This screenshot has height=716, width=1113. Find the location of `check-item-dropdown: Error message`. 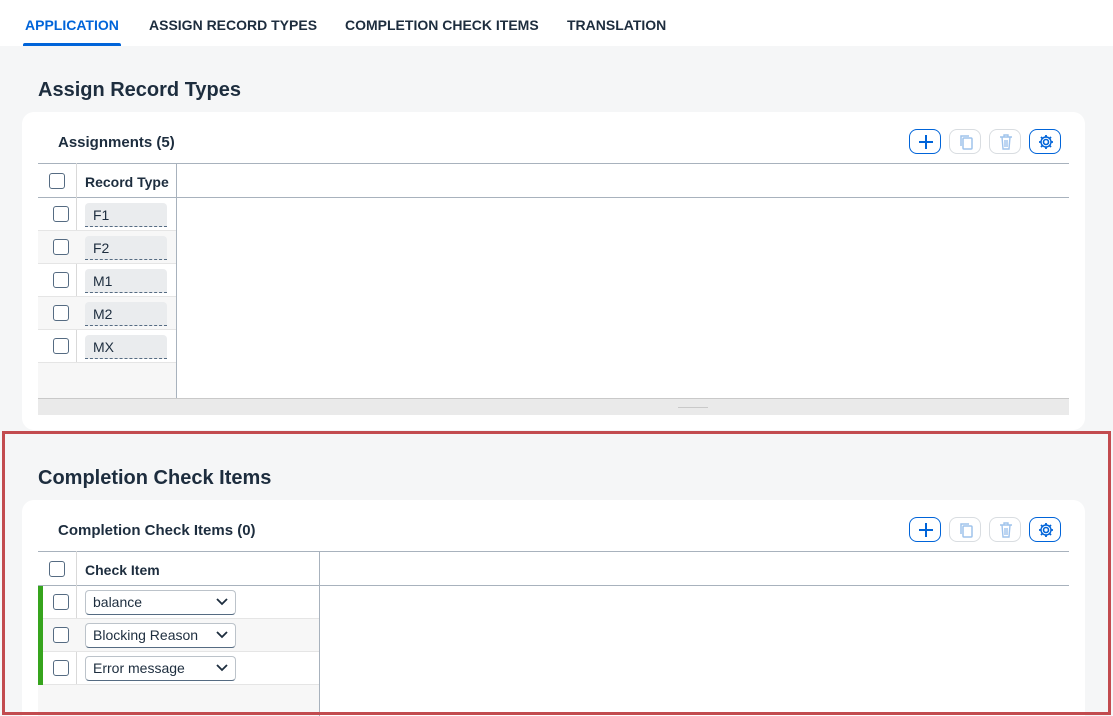

check-item-dropdown: Error message is located at coordinates (160, 668).